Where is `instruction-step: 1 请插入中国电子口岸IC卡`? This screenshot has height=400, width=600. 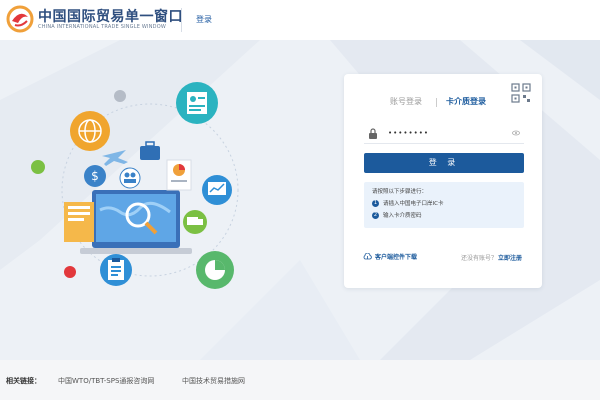 instruction-step: 1 请插入中国电子口岸IC卡 is located at coordinates (407, 203).